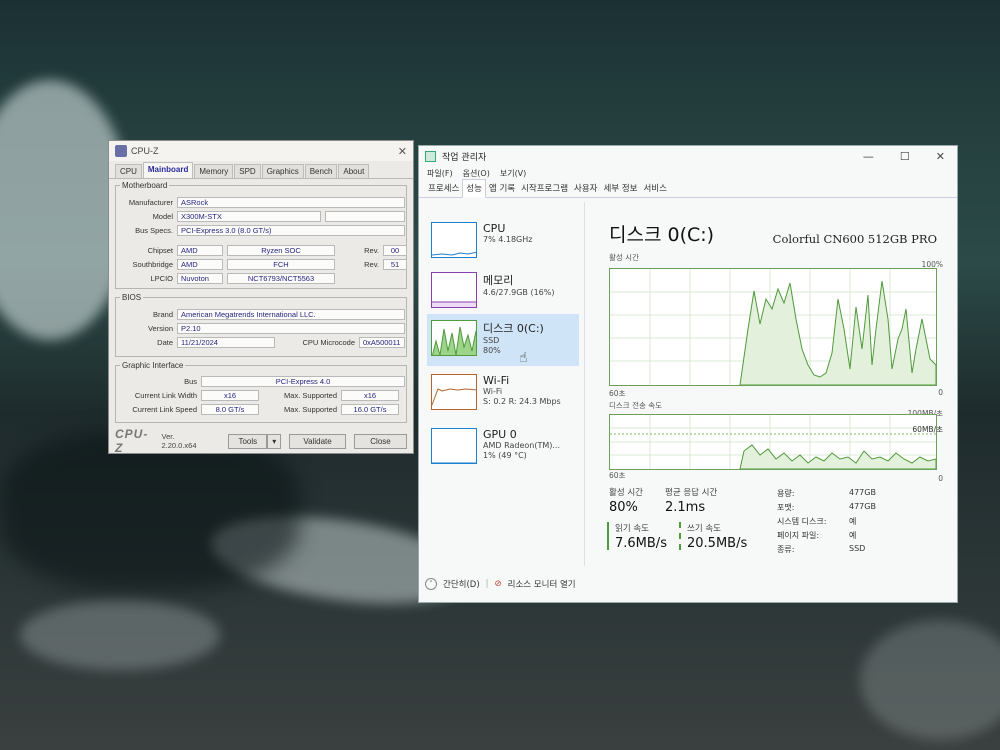  I want to click on tab-spd: SPD, so click(247, 171).